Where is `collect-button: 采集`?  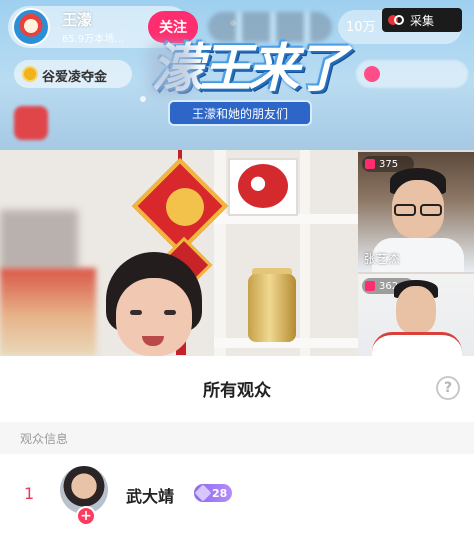
collect-button: 采集 is located at coordinates (422, 20).